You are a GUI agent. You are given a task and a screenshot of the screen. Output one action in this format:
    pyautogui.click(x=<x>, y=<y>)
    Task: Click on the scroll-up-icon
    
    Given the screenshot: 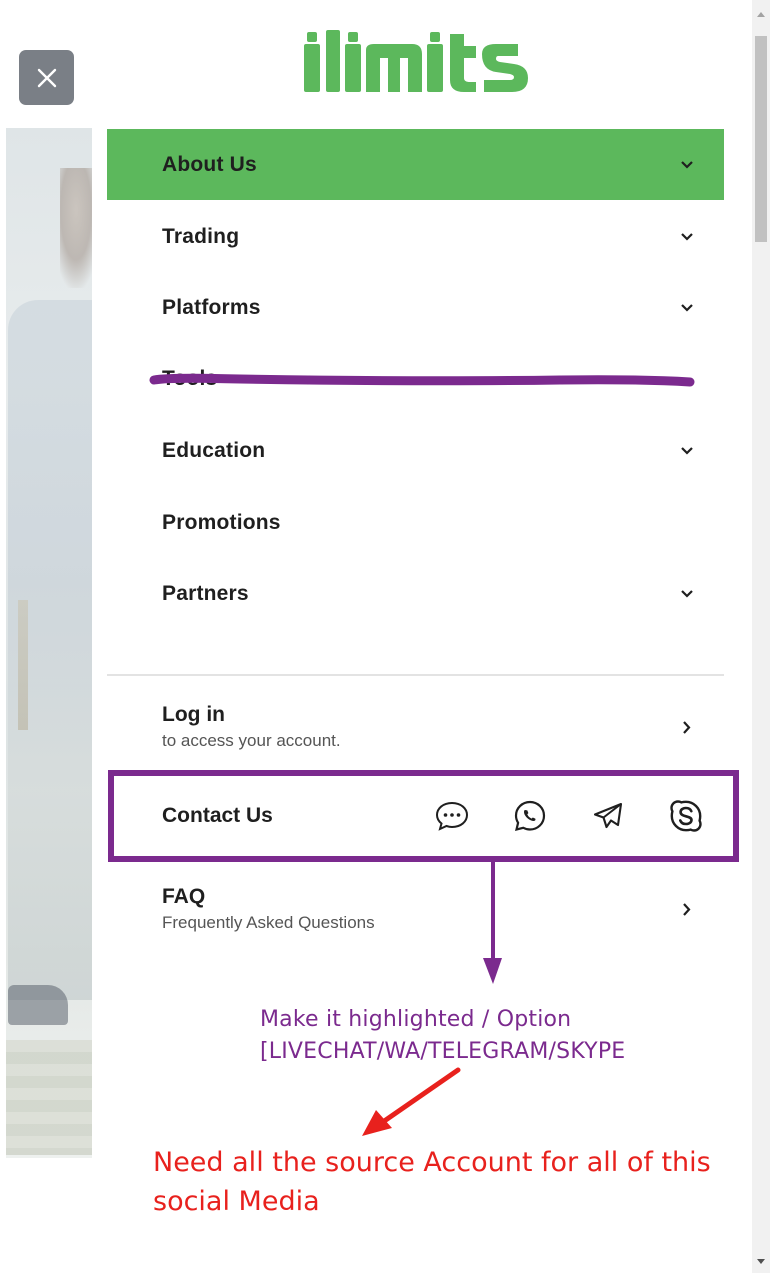 What is the action you would take?
    pyautogui.click(x=761, y=14)
    